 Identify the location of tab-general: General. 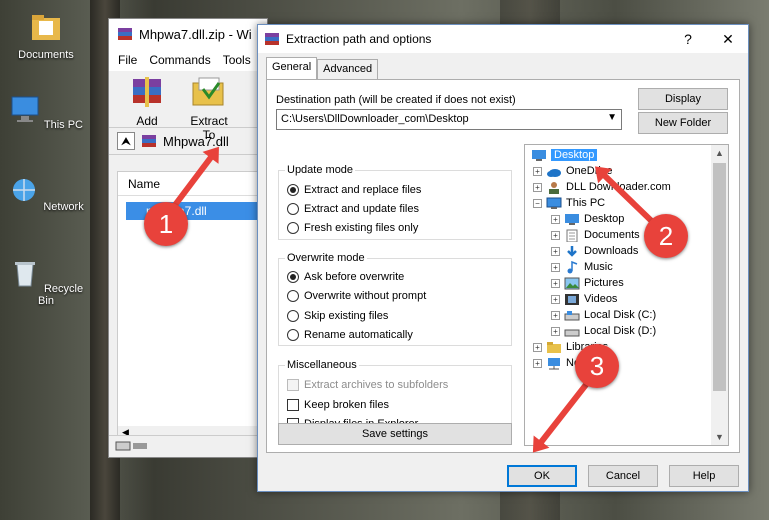
(292, 68).